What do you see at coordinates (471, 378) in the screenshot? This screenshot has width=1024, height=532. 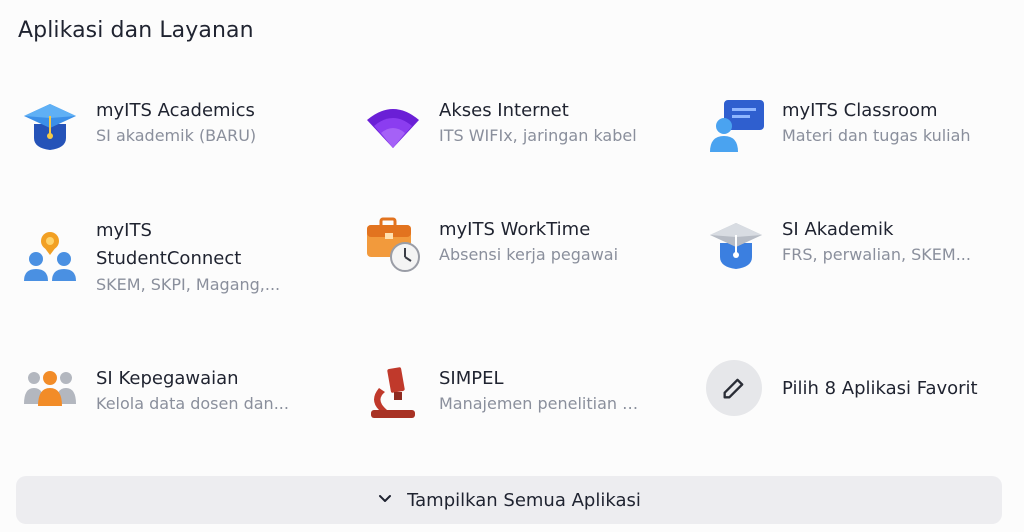 I see `app-name: SIMPEL` at bounding box center [471, 378].